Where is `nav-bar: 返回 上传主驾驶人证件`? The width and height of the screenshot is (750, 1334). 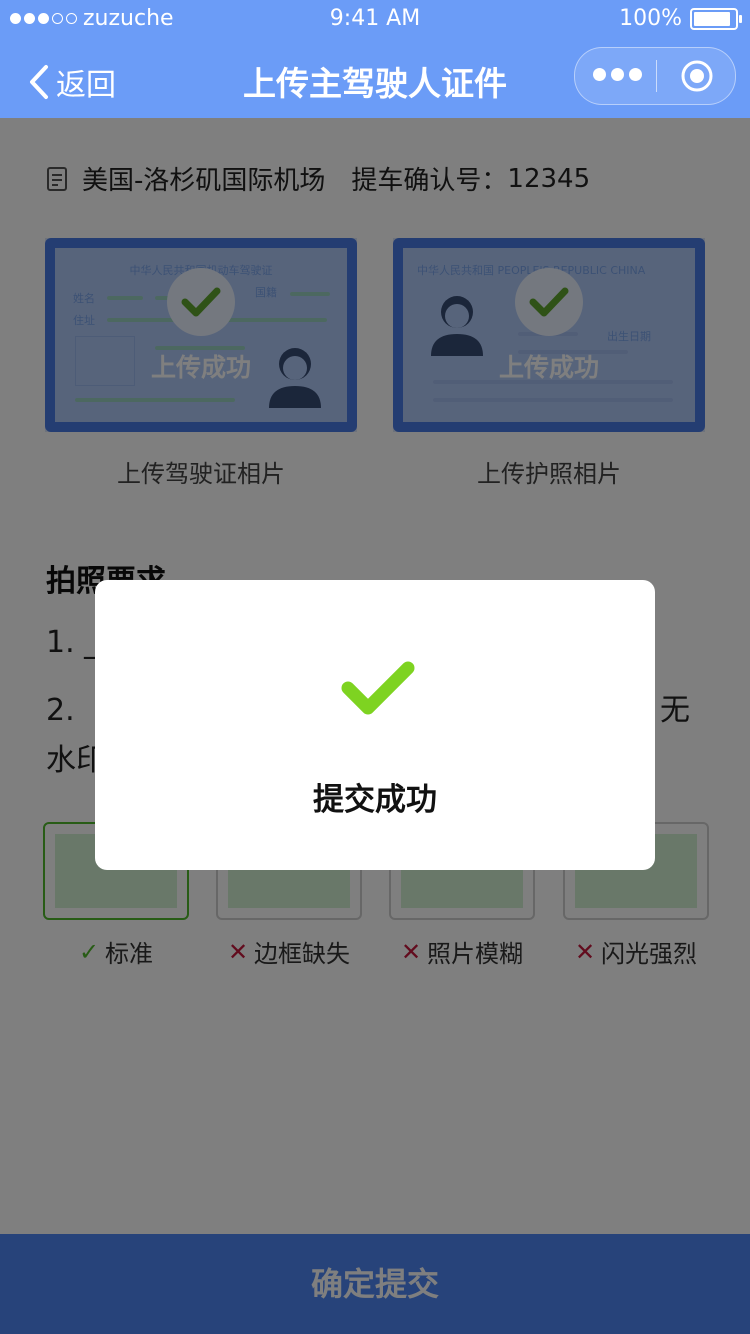 nav-bar: 返回 上传主驾驶人证件 is located at coordinates (375, 79).